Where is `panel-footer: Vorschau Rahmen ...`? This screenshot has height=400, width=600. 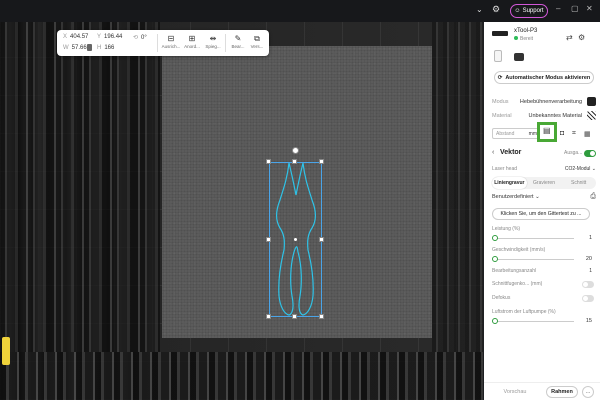
panel-footer: Vorschau Rahmen ... is located at coordinates (542, 391).